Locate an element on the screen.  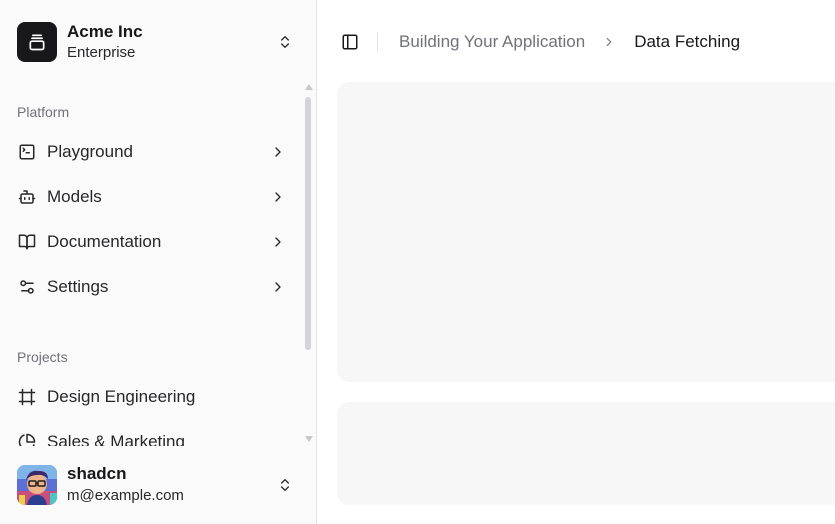
sidebar-item-label: Playground is located at coordinates (90, 151).